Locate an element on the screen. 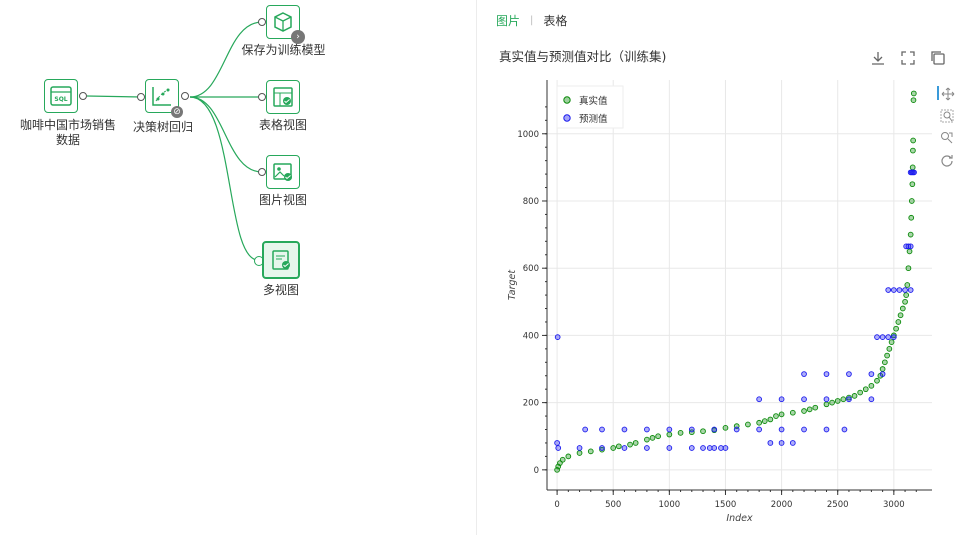 The width and height of the screenshot is (976, 535). dt-node-label: 决策树回归 is located at coordinates (162, 127).